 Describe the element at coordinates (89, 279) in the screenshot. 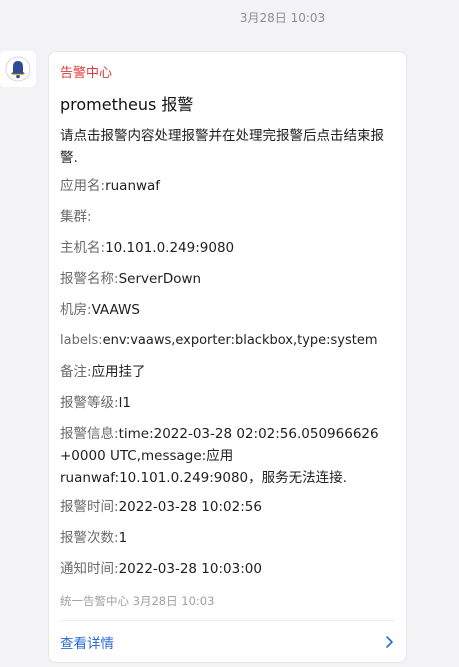

I see `field-label: 报警名称:` at that location.